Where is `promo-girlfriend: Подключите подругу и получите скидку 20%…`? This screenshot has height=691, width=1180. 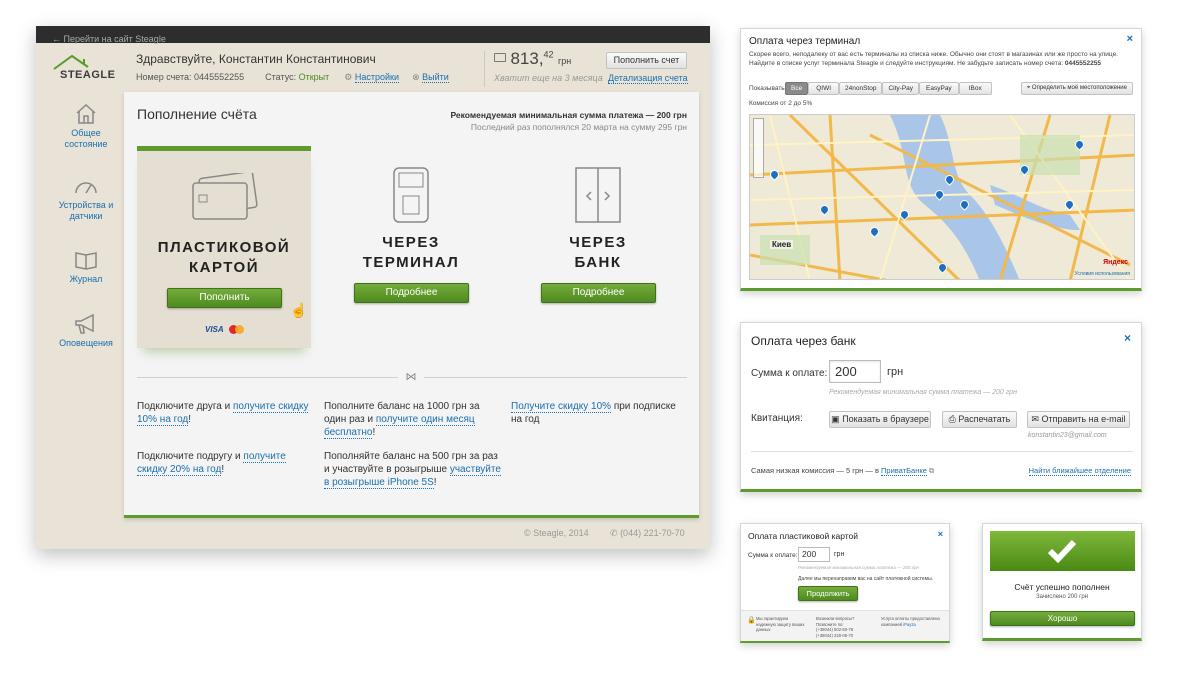
promo-girlfriend: Подключите подругу и получите скидку 20%… is located at coordinates (211, 463).